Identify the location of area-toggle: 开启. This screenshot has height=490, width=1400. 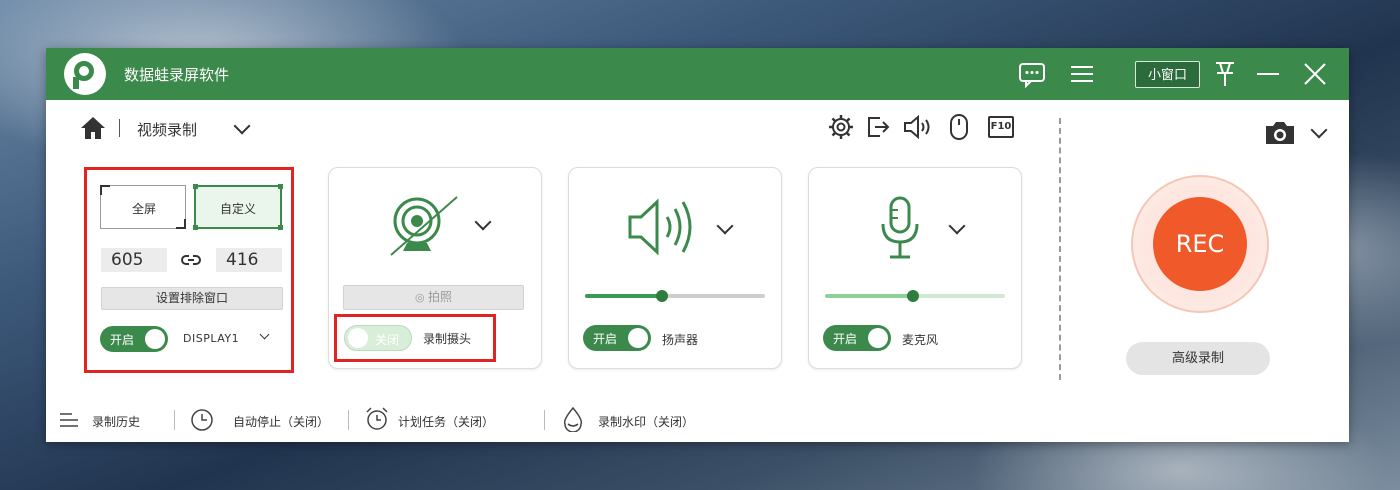
(134, 339).